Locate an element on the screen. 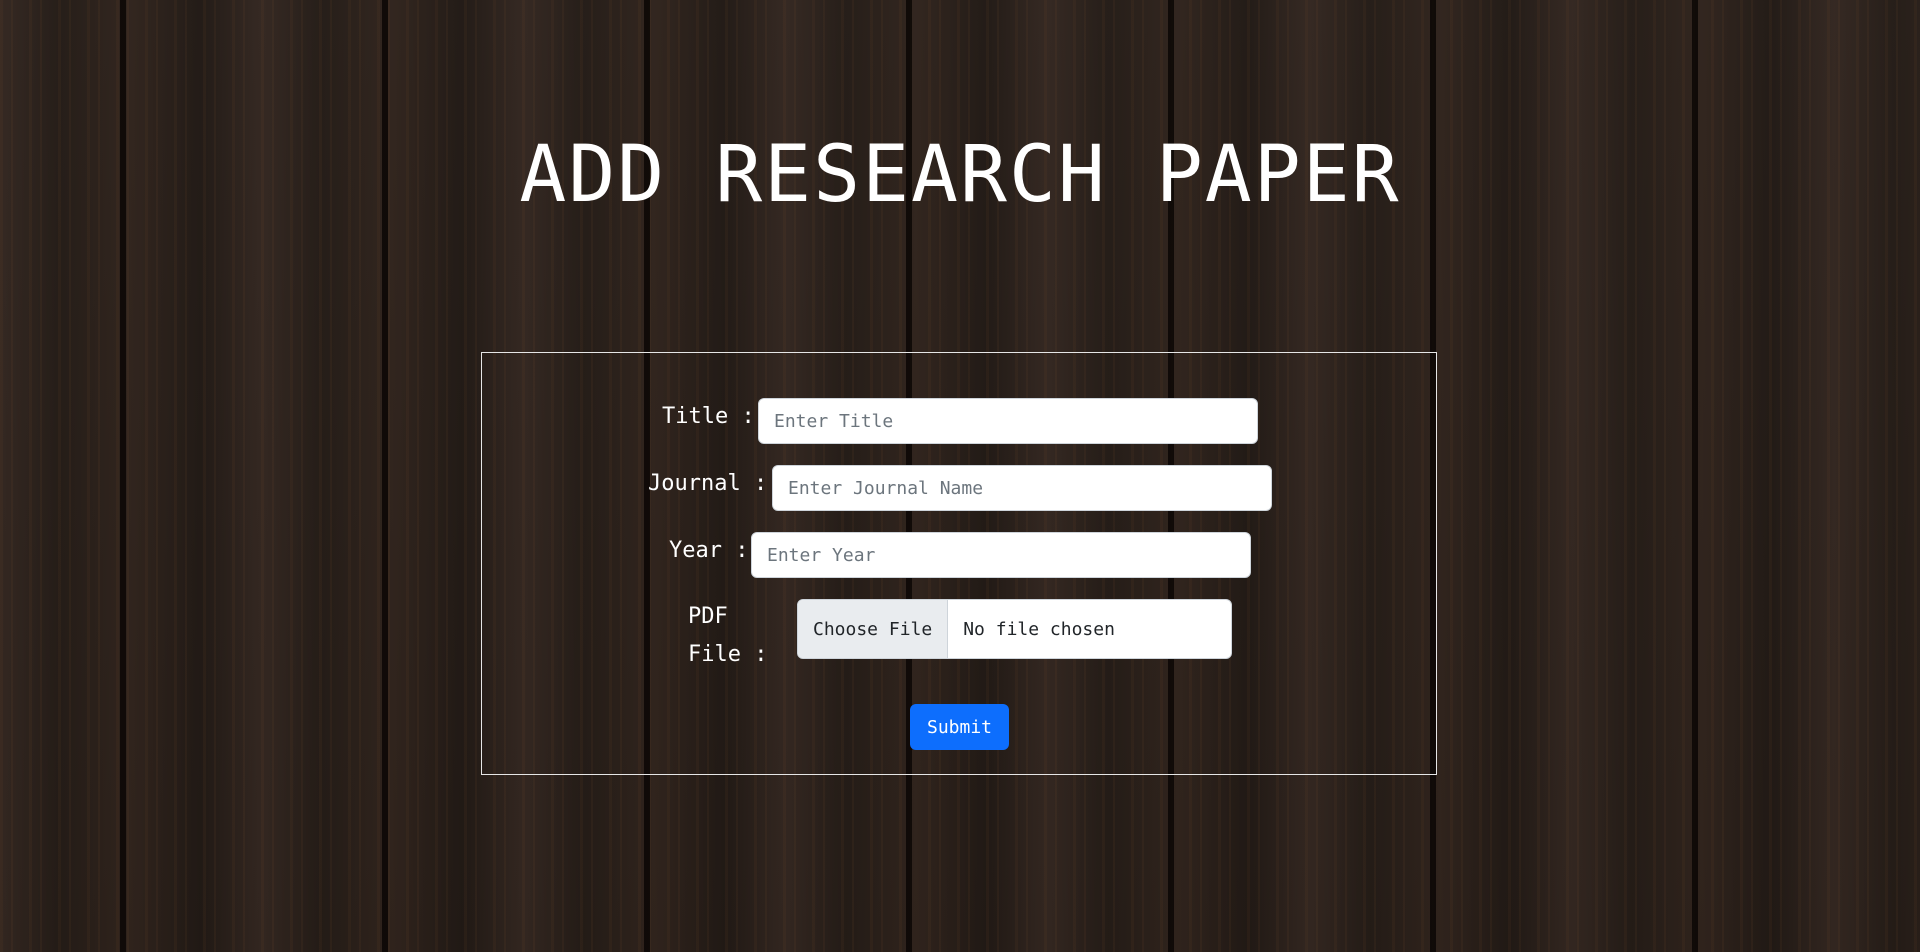 The height and width of the screenshot is (952, 1920). year-label: Year : is located at coordinates (709, 550).